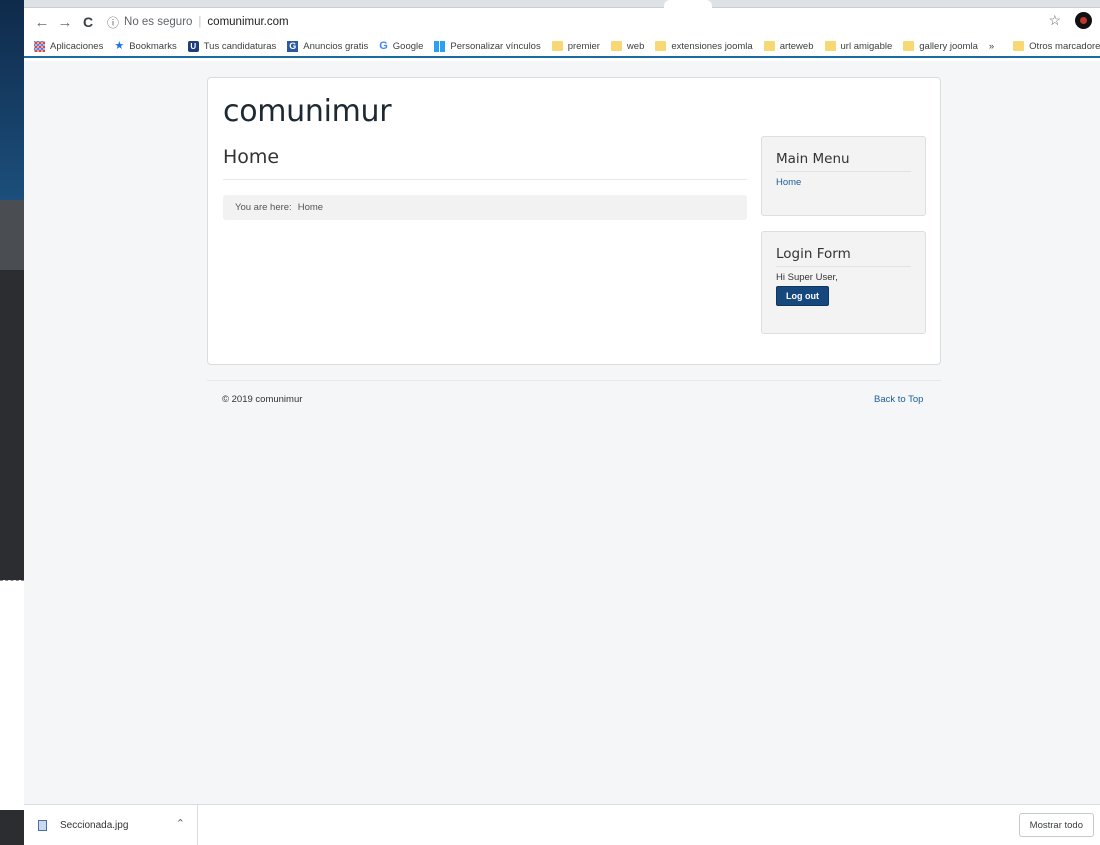 This screenshot has width=1100, height=845. I want to click on footer-divider, so click(574, 380).